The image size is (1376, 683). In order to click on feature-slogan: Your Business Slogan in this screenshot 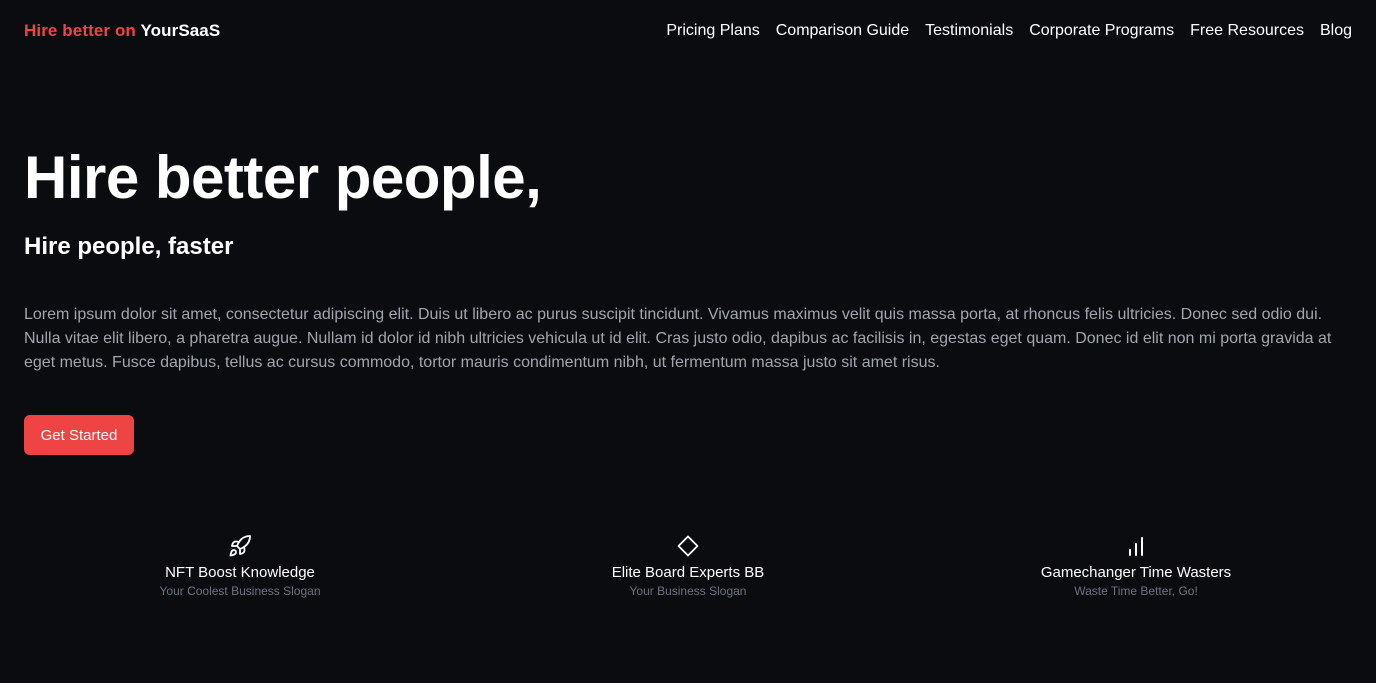, I will do `click(688, 591)`.